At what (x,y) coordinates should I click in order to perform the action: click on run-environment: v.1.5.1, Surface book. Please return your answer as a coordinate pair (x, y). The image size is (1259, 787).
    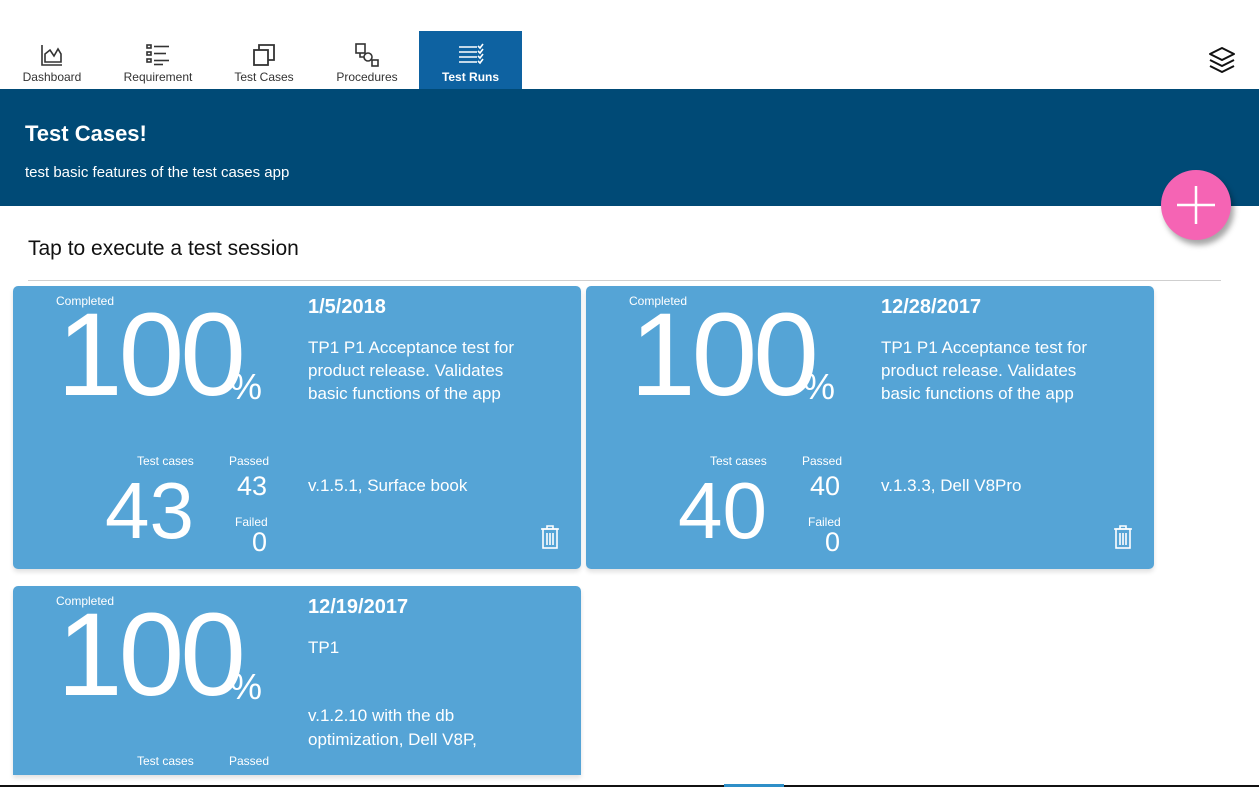
    Looking at the image, I should click on (388, 485).